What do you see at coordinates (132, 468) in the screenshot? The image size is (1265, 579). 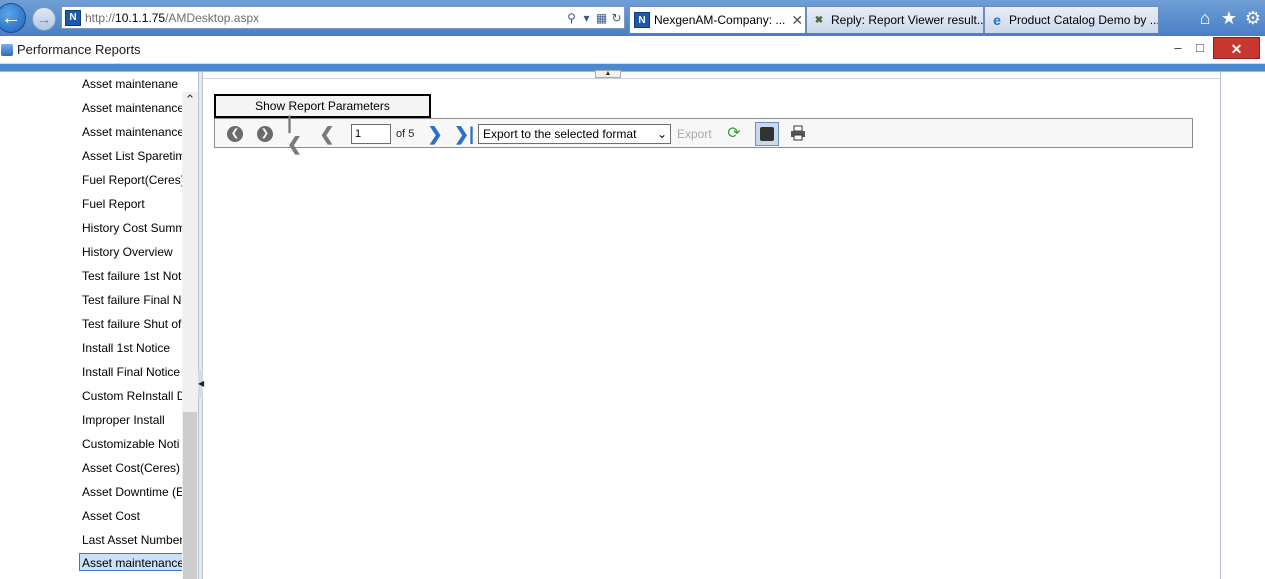 I see `report-list-item: Asset Cost(Ceres)` at bounding box center [132, 468].